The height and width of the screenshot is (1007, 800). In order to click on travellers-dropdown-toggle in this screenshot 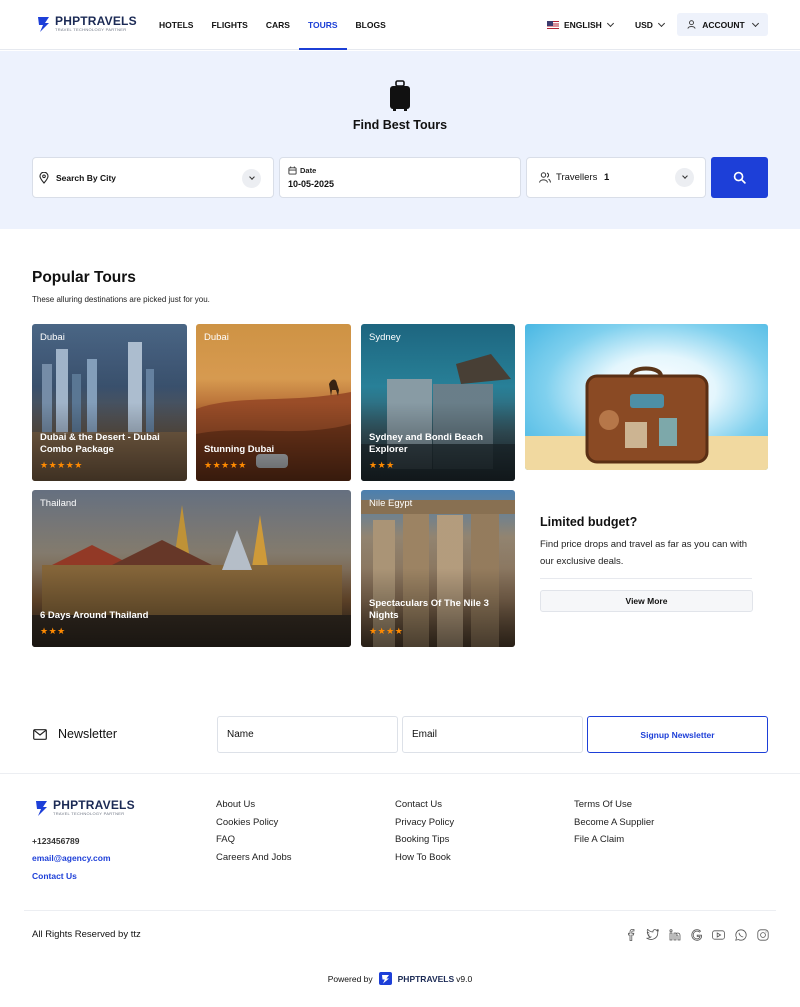, I will do `click(684, 177)`.